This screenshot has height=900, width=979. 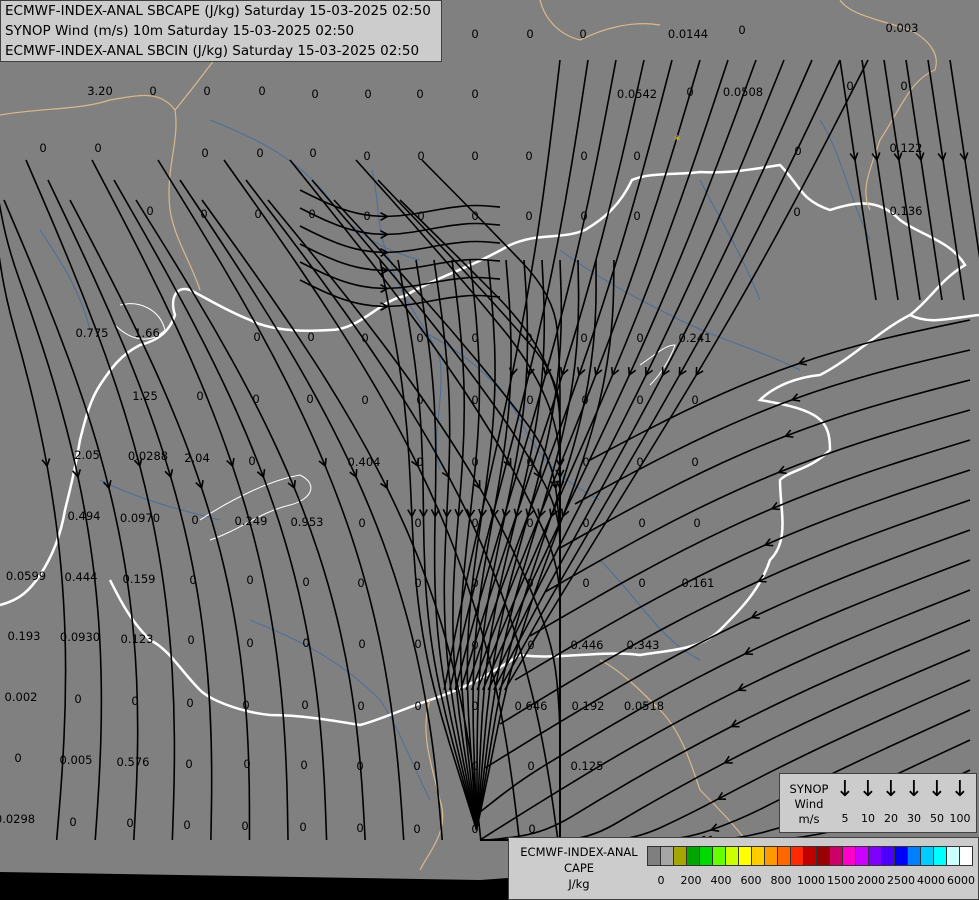 I want to click on cape-value-label: 0.0508, so click(x=743, y=92).